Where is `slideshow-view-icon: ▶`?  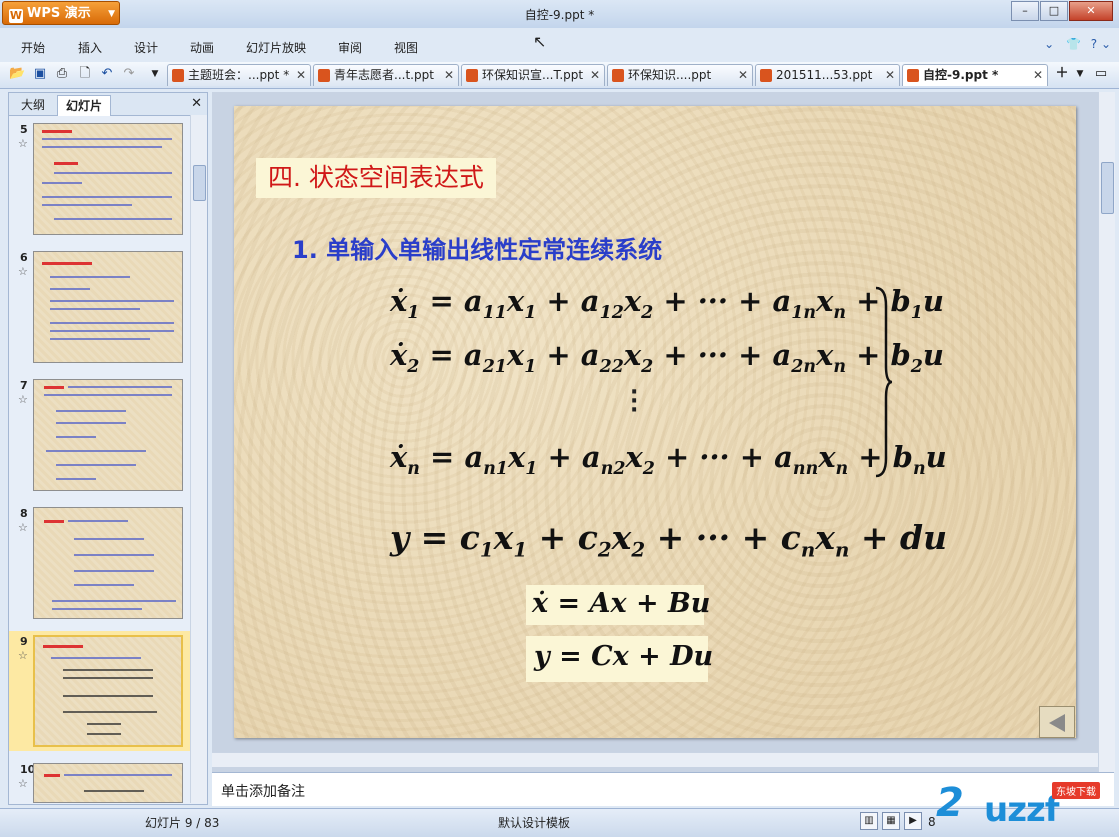 slideshow-view-icon: ▶ is located at coordinates (913, 821).